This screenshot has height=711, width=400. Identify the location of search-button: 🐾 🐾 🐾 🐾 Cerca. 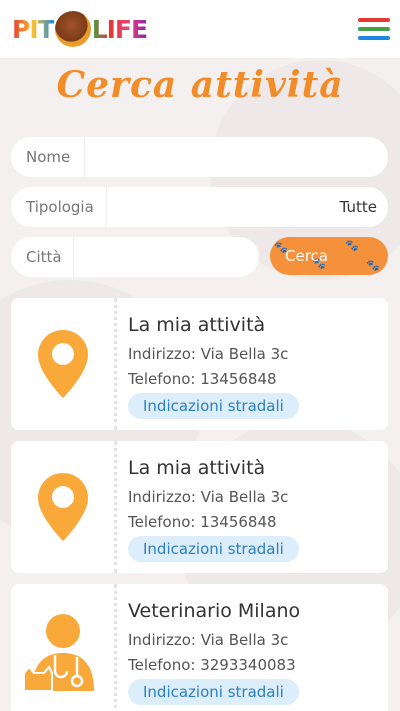
(329, 256).